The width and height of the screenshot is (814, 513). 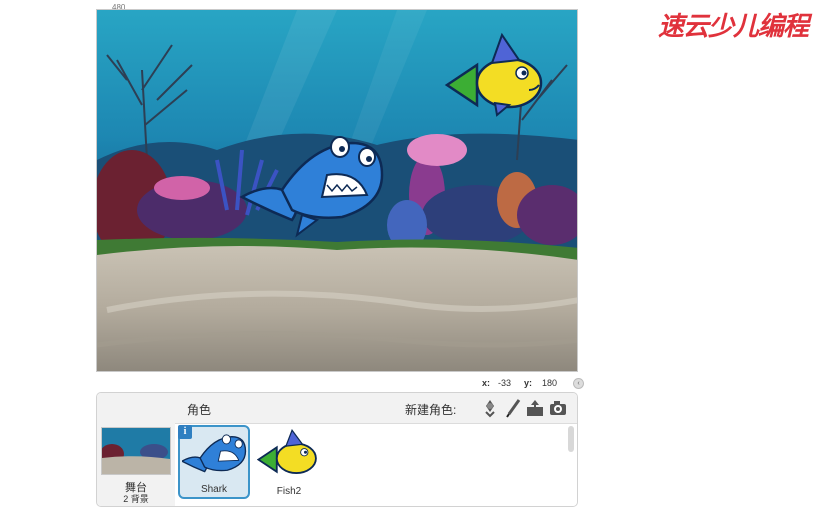 I want to click on stage-selector: 舞台 2 背景, so click(x=136, y=449).